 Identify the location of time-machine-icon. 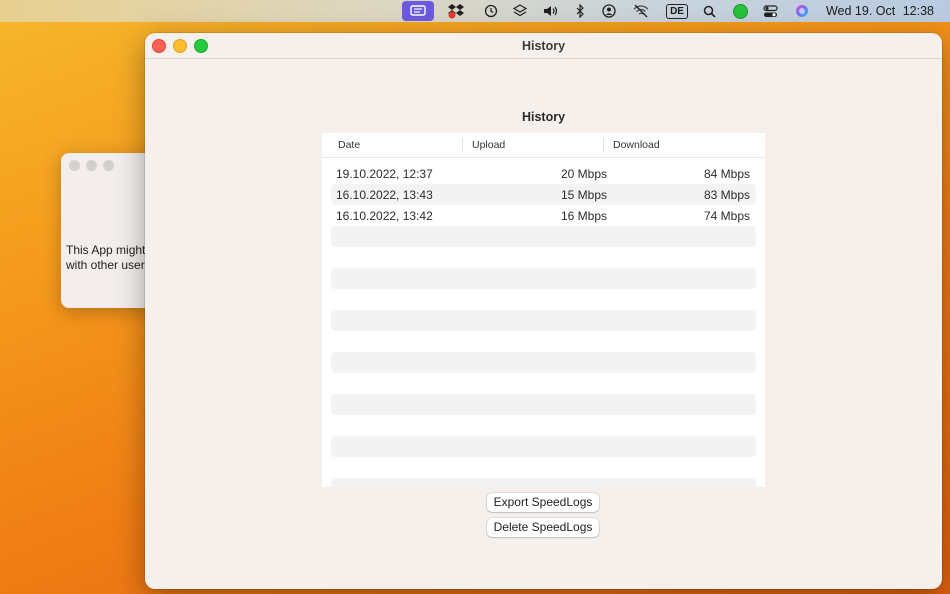
(491, 11).